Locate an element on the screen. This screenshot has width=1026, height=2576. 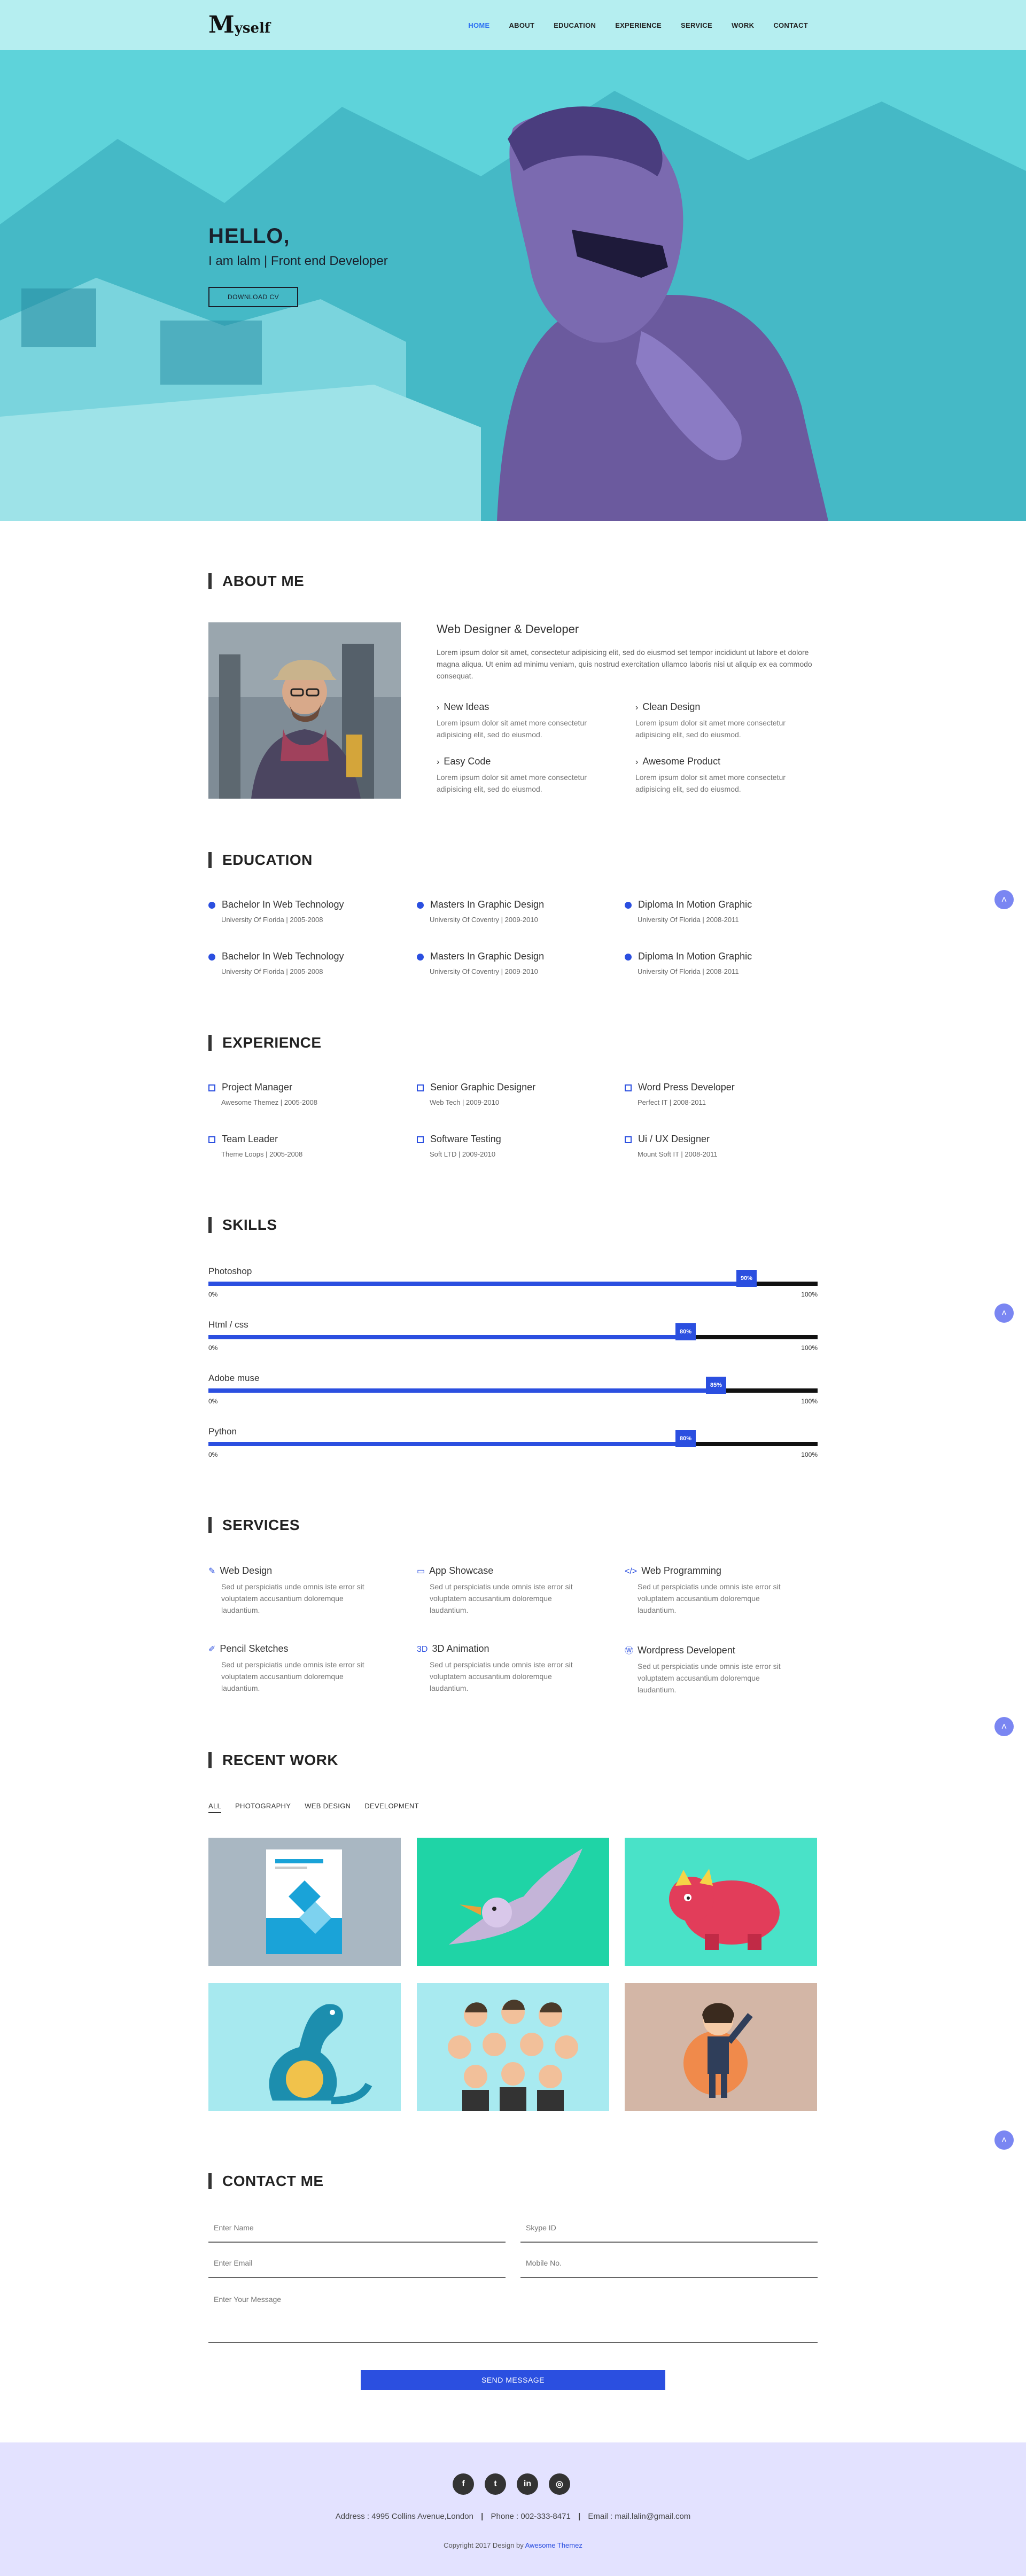
nav-contact: CONTACT is located at coordinates (791, 25).